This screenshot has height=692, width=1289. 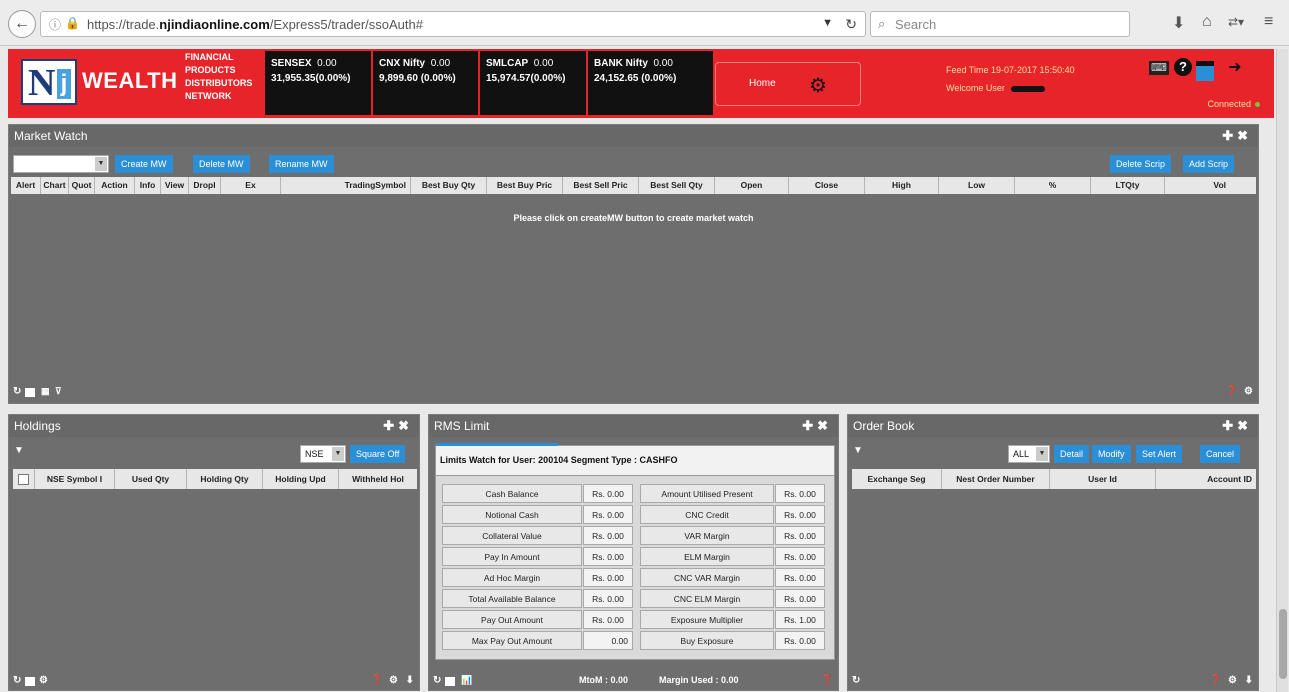 I want to click on index-sensex: SENSEX 0.00 31,955.35(0.00%), so click(x=318, y=83).